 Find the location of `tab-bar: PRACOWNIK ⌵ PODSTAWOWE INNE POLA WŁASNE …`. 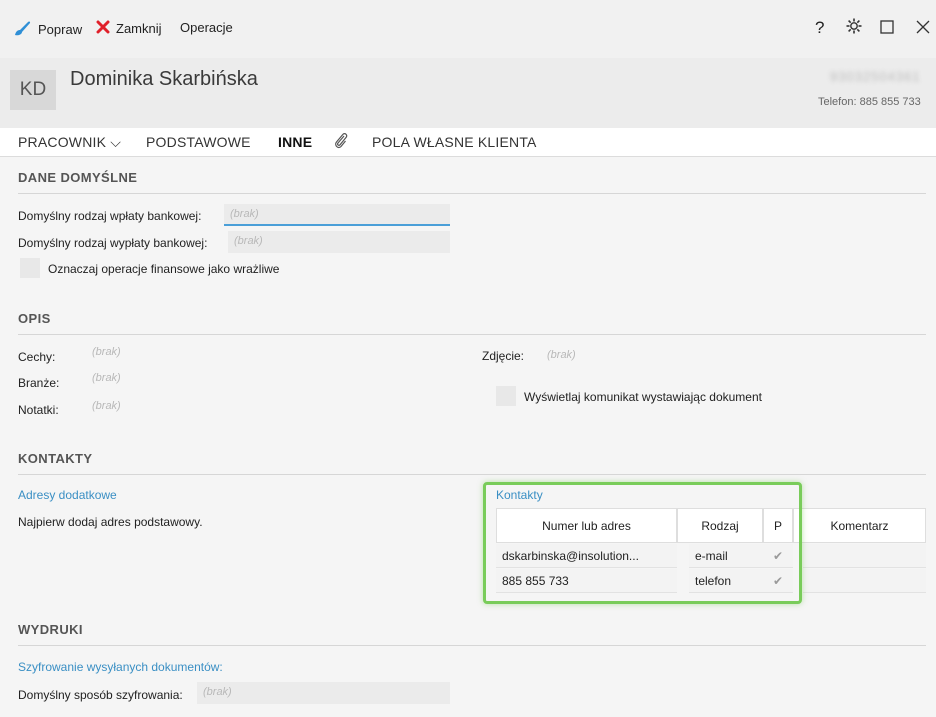

tab-bar: PRACOWNIK ⌵ PODSTAWOWE INNE POLA WŁASNE … is located at coordinates (468, 142).